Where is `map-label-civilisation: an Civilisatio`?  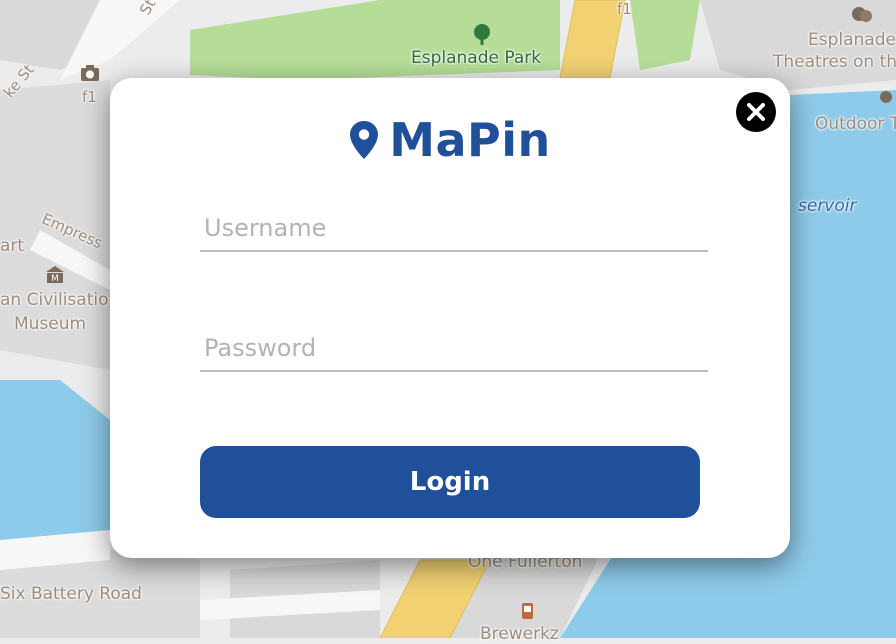 map-label-civilisation: an Civilisatio is located at coordinates (54, 300).